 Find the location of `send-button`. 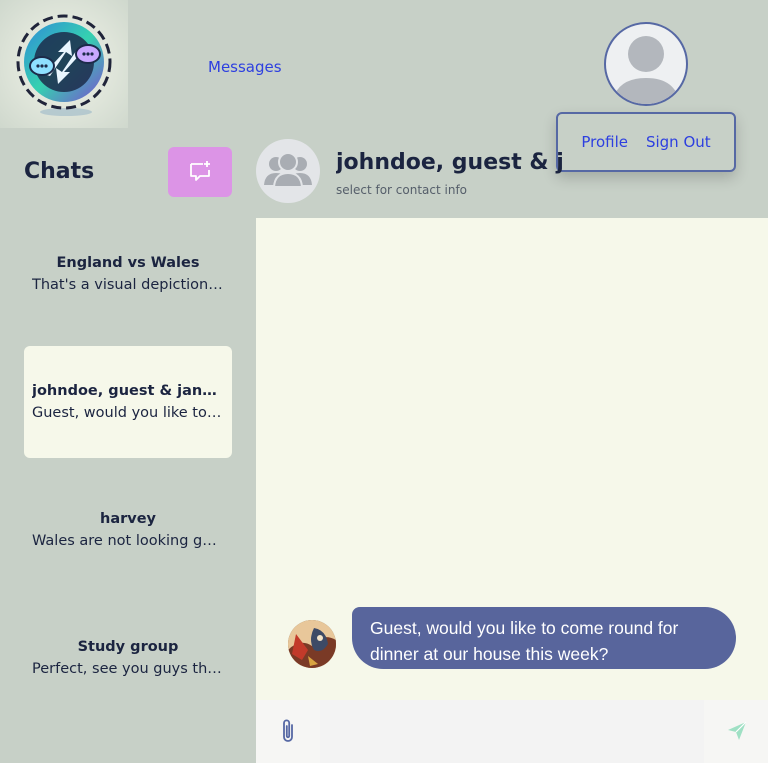

send-button is located at coordinates (736, 731).